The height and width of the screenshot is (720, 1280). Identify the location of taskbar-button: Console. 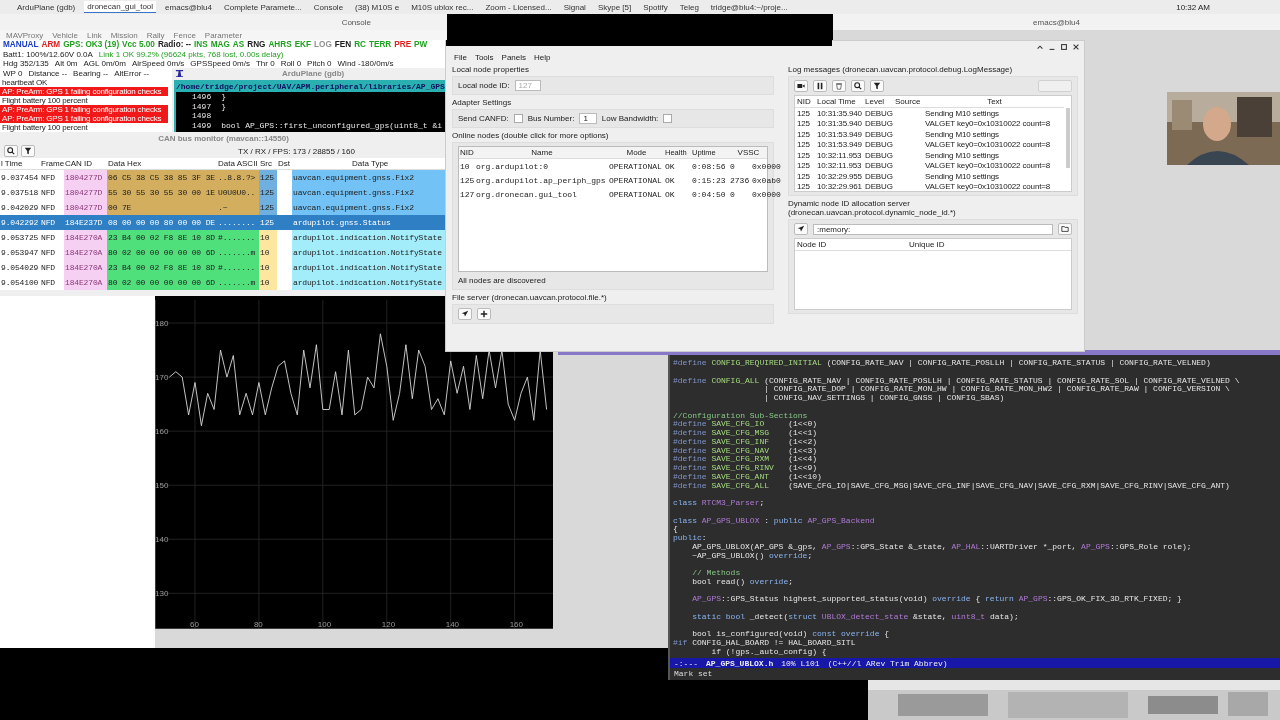
(328, 7).